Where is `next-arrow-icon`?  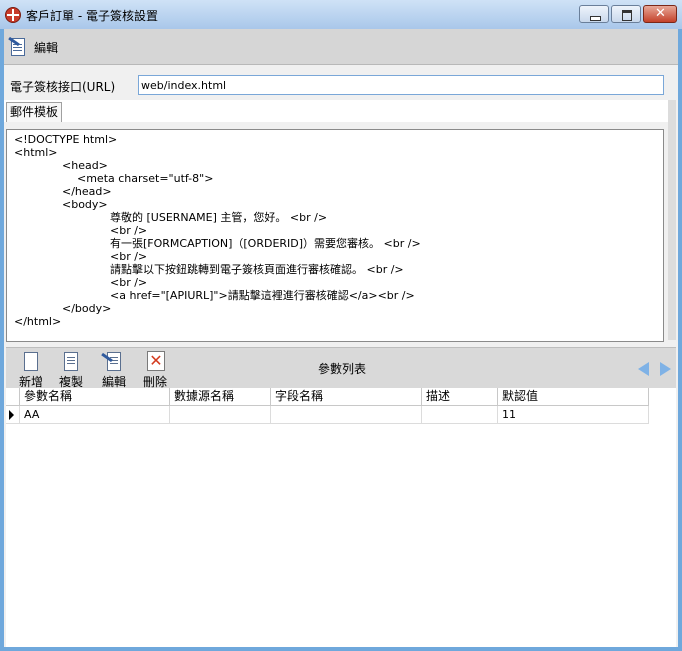 next-arrow-icon is located at coordinates (665, 369).